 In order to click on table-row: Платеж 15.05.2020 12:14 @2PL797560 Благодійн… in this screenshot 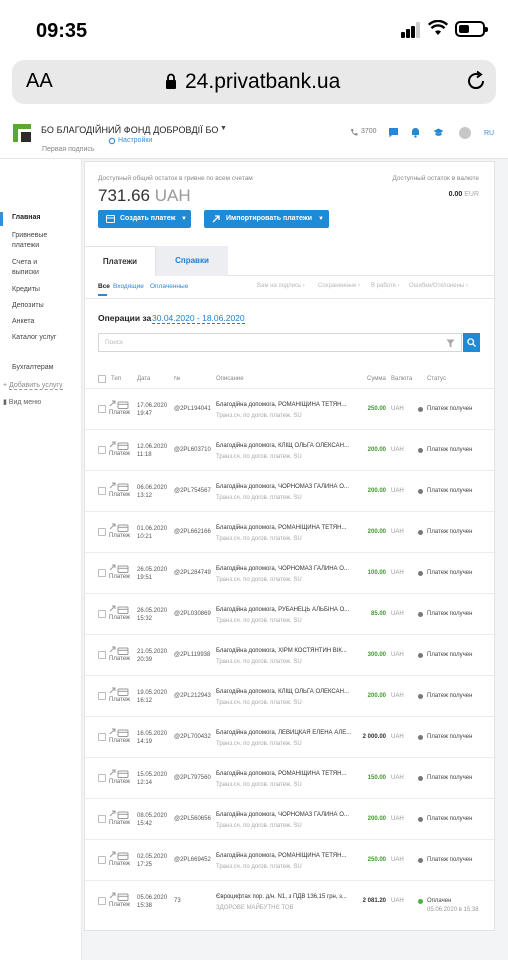, I will do `click(290, 777)`.